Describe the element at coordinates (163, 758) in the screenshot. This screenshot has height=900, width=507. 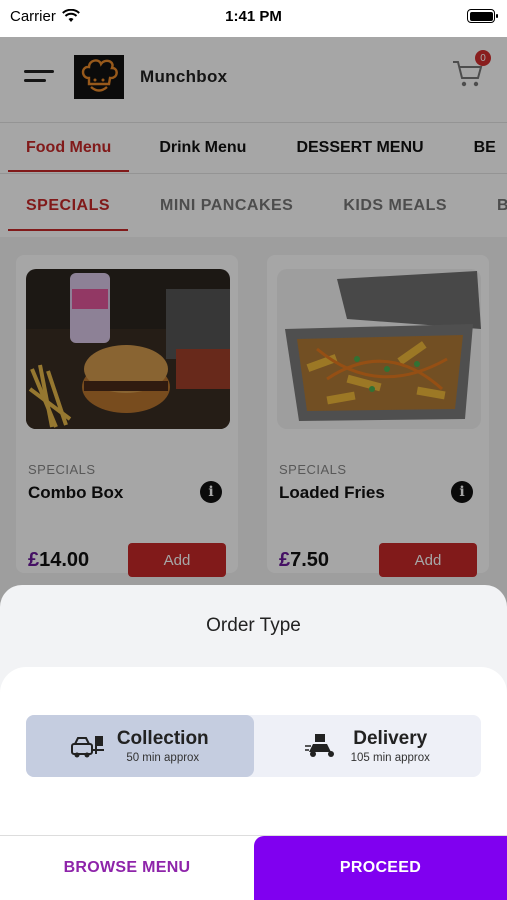
I see `collection-time: 50 min approx` at that location.